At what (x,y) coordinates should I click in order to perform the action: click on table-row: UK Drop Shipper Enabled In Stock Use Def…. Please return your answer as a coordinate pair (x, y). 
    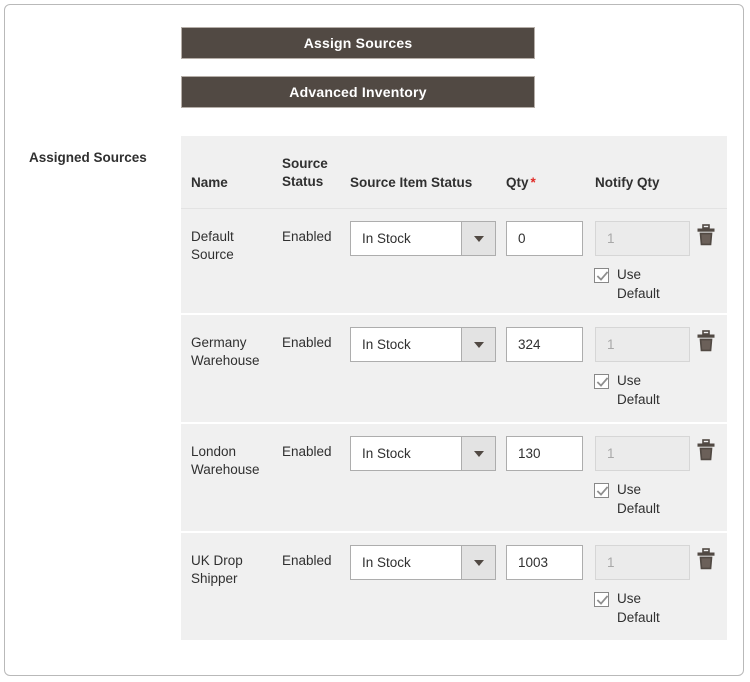
    Looking at the image, I should click on (454, 585).